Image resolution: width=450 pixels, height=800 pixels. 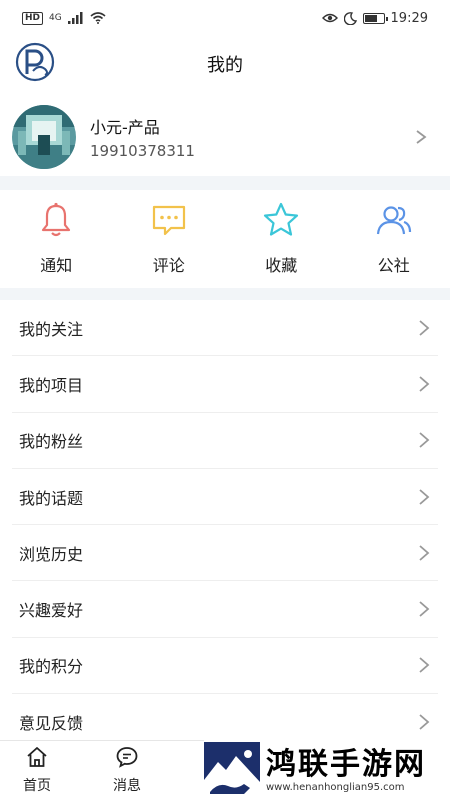 What do you see at coordinates (329, 18) in the screenshot?
I see `eye-icon` at bounding box center [329, 18].